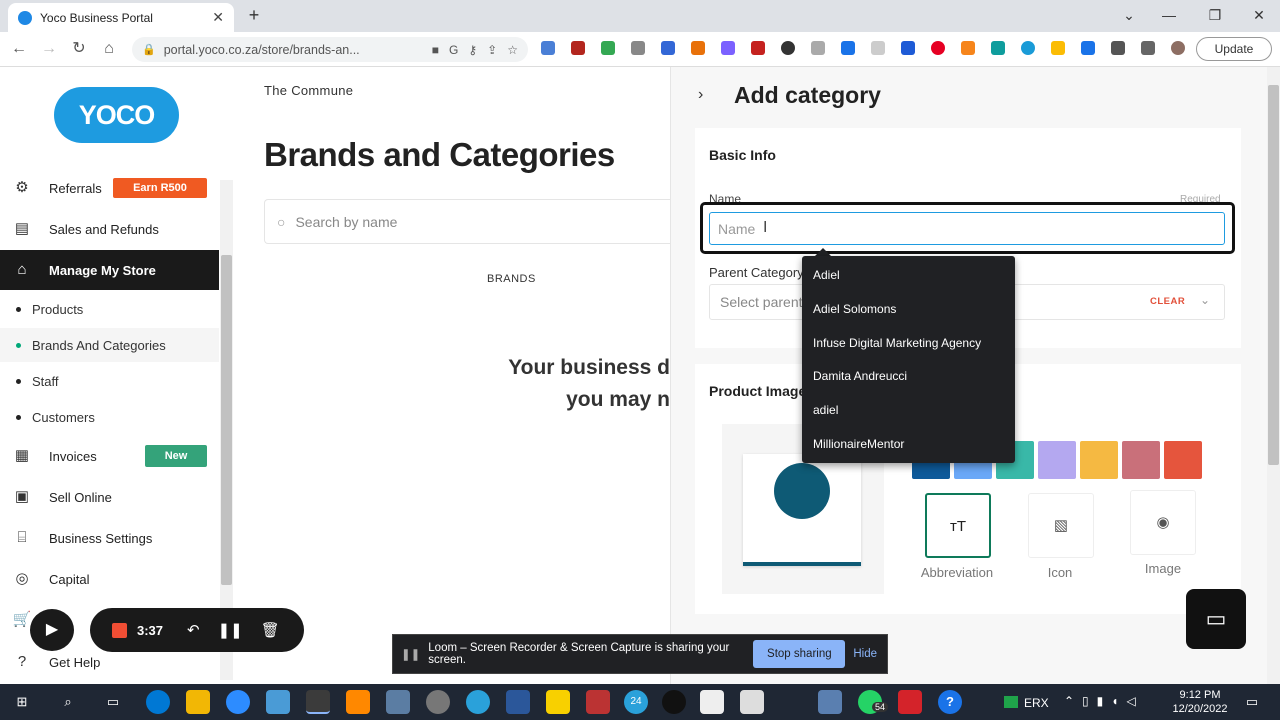  I want to click on telegram-icon, so click(478, 702).